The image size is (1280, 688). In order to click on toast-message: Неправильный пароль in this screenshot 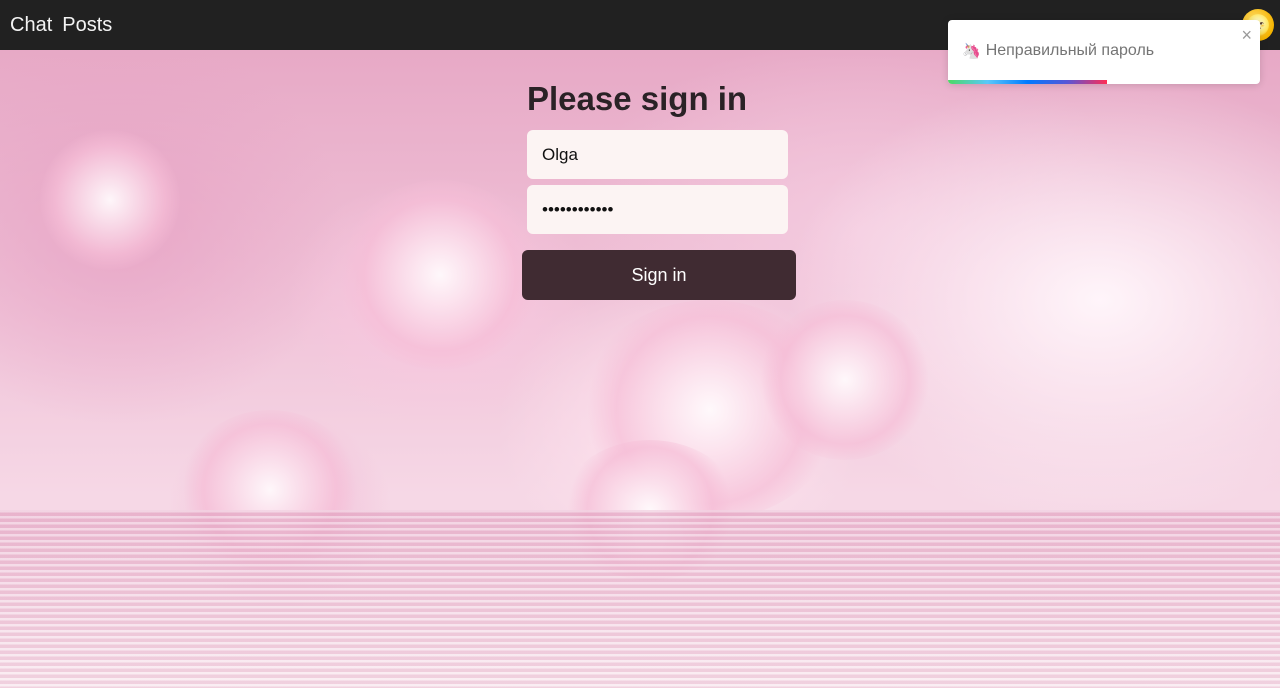, I will do `click(1070, 50)`.